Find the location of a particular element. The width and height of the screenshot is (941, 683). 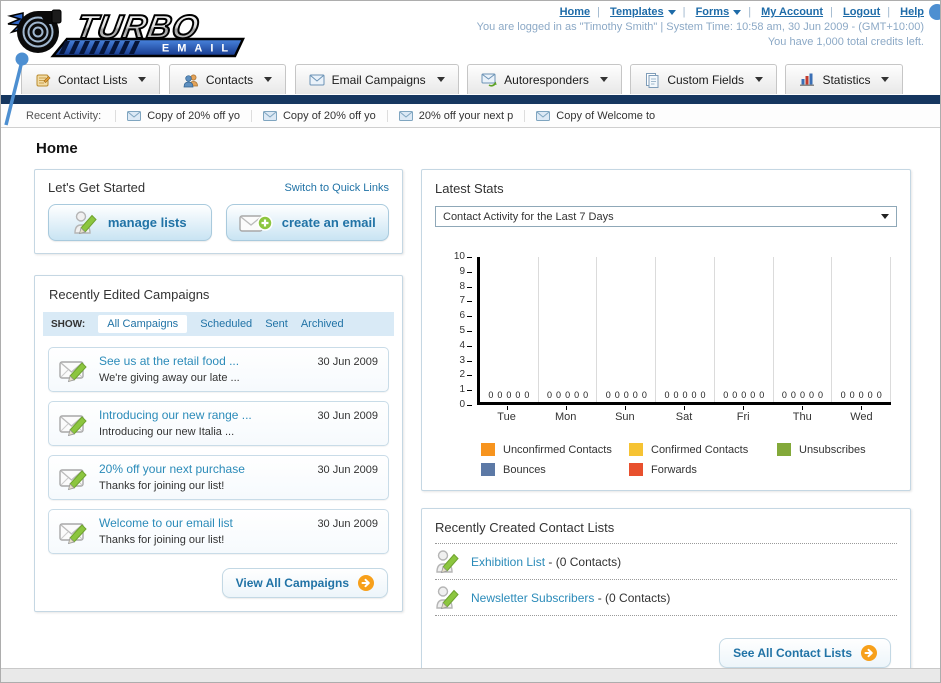

tab-label: Contacts is located at coordinates (229, 79).